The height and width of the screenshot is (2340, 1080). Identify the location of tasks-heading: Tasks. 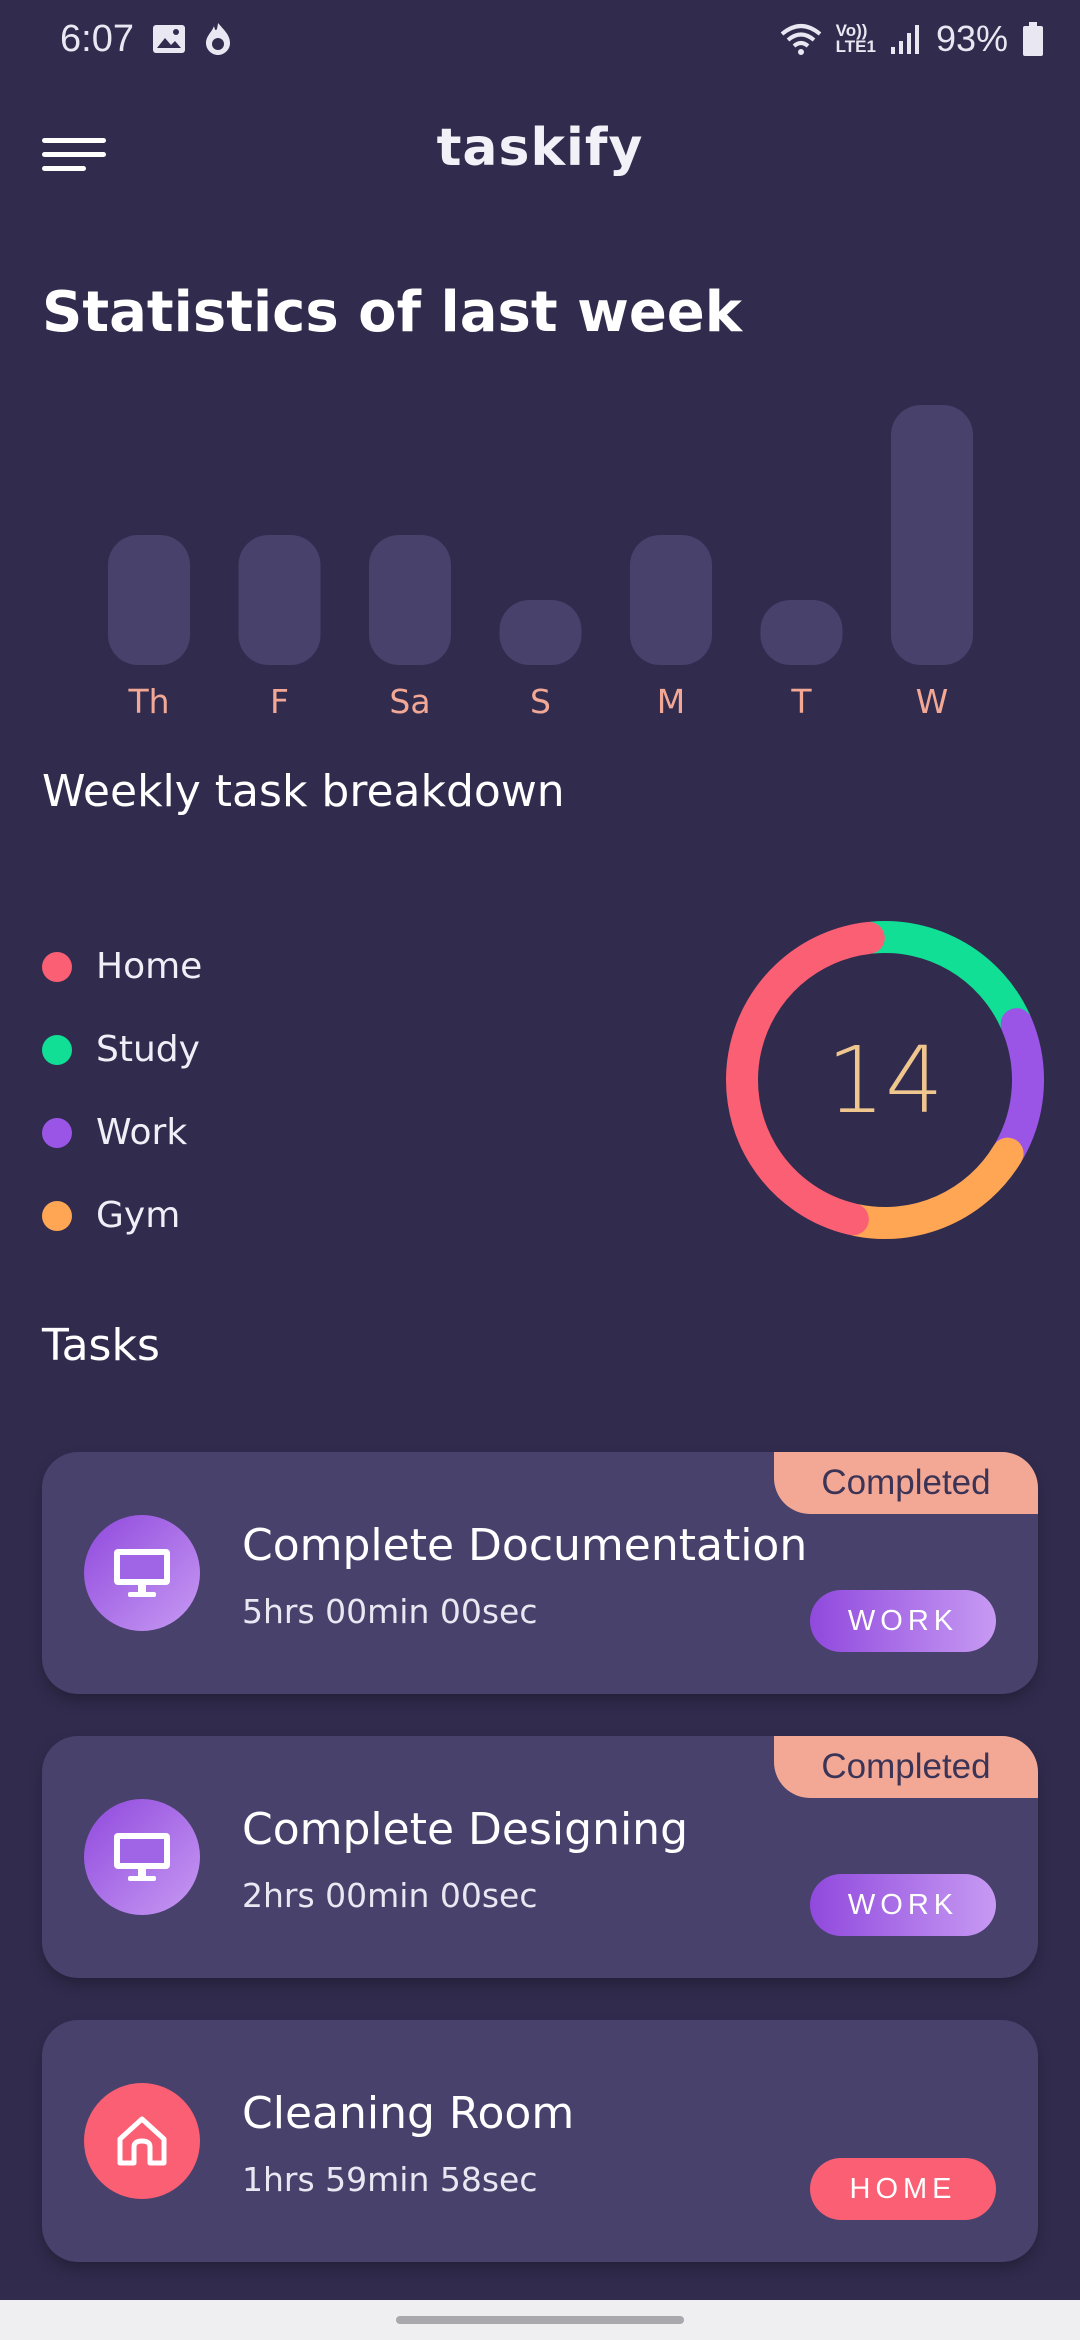
(101, 1345).